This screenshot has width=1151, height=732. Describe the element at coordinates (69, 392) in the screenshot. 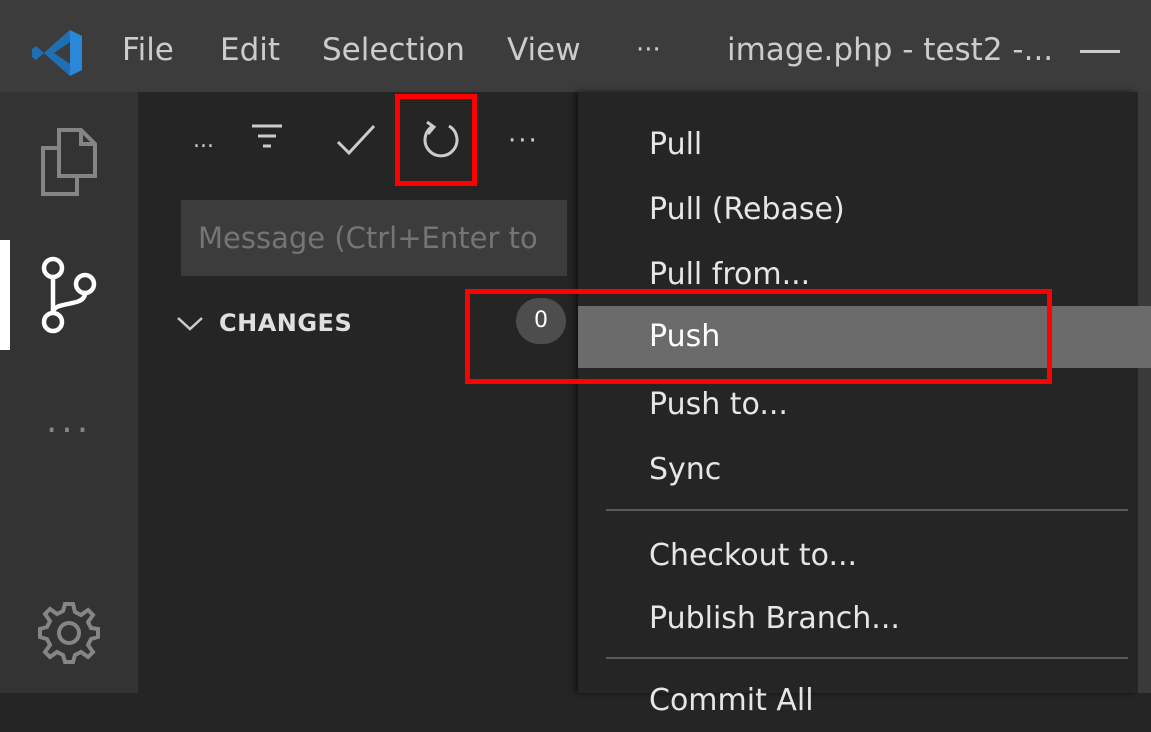

I see `activity-bar: ···` at that location.